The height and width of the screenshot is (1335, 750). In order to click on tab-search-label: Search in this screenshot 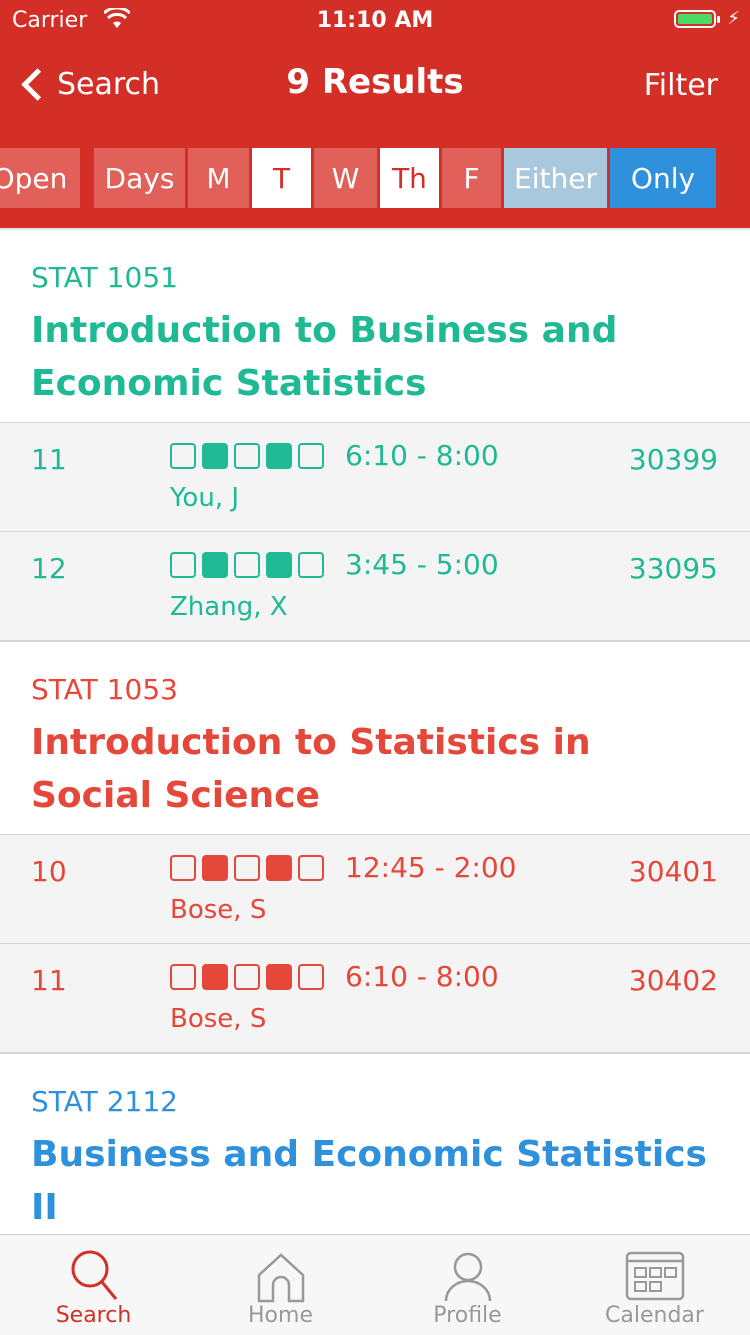, I will do `click(93, 1315)`.